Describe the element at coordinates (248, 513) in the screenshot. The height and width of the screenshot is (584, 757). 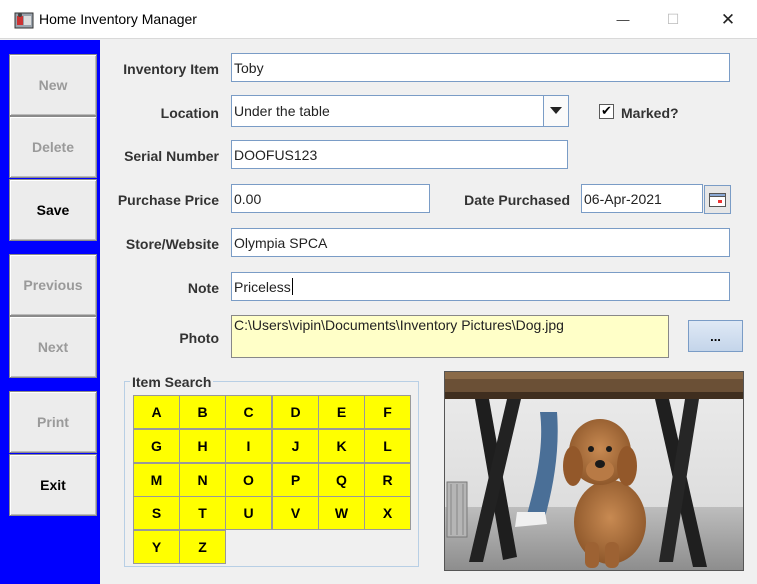
I see `letter-button-u: U` at that location.